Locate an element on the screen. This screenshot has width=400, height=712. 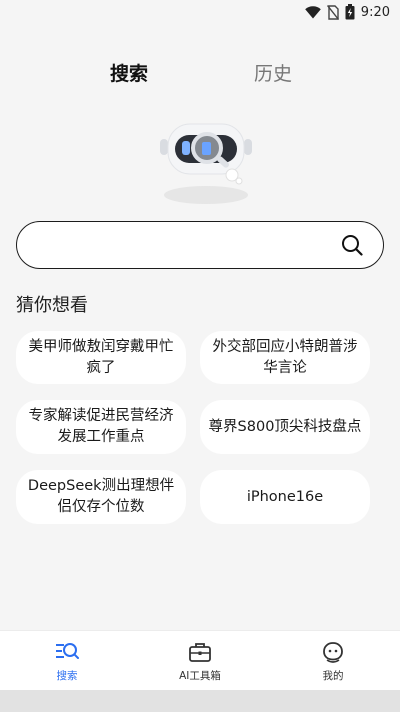
tab-history: 历史 is located at coordinates (273, 74).